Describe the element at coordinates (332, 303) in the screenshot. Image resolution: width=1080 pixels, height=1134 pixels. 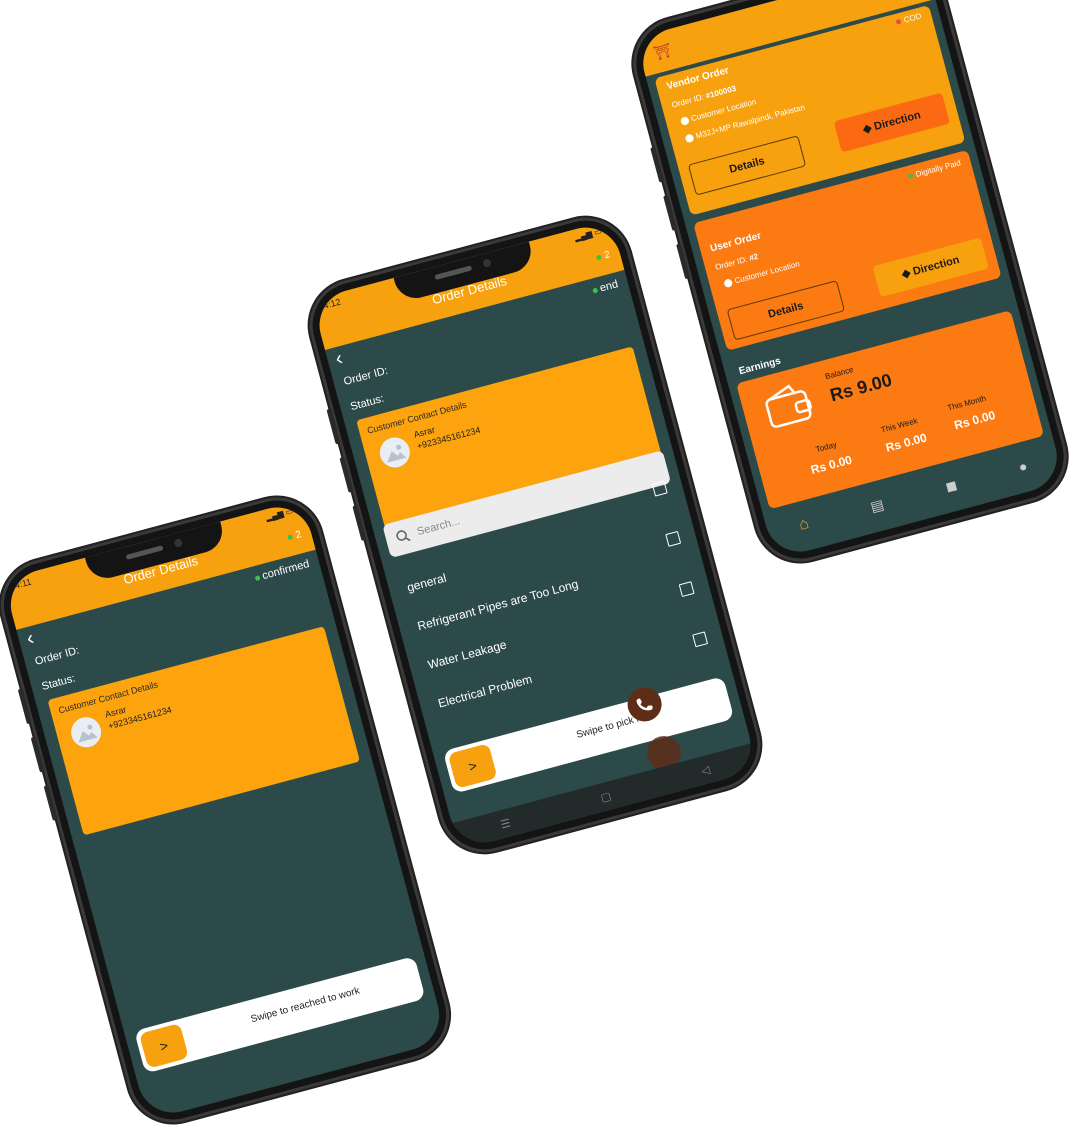
I see `status-bar-time: 4:12` at that location.